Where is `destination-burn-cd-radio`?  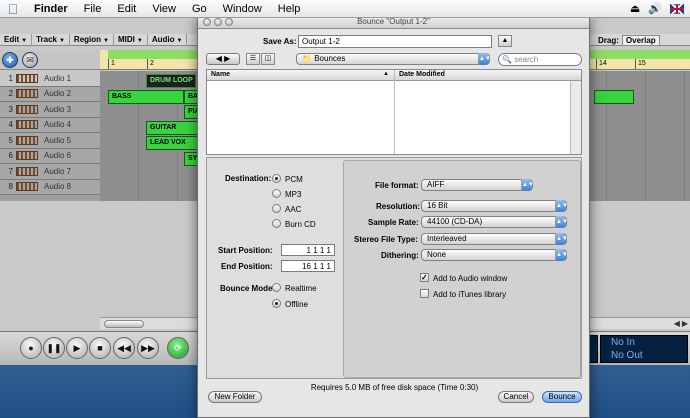
destination-burn-cd-radio is located at coordinates (276, 223).